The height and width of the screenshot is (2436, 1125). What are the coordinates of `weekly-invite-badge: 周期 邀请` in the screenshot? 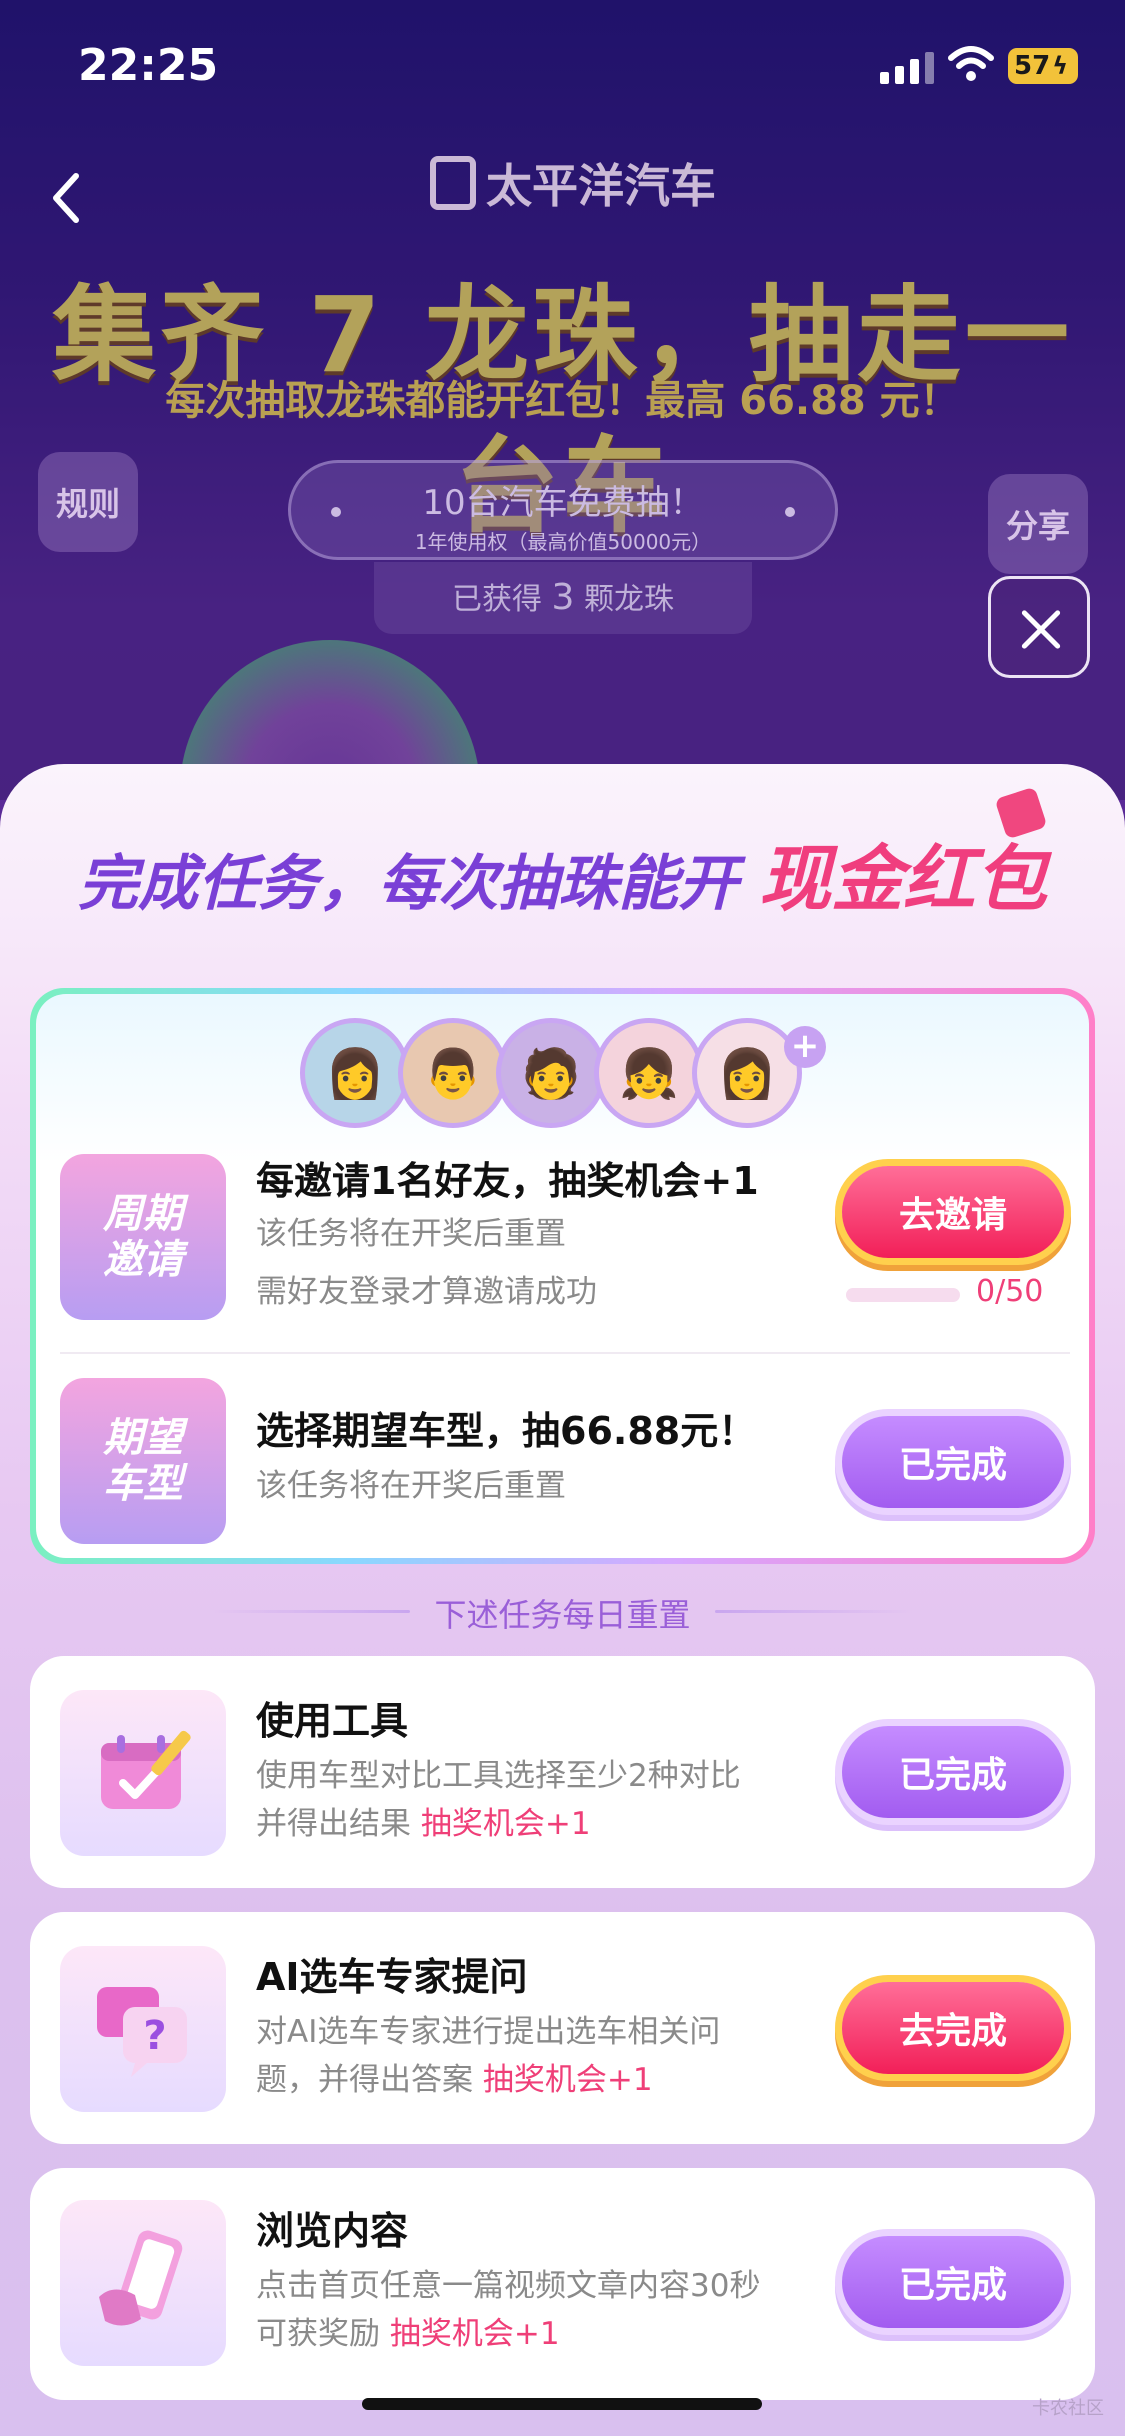 It's located at (143, 1237).